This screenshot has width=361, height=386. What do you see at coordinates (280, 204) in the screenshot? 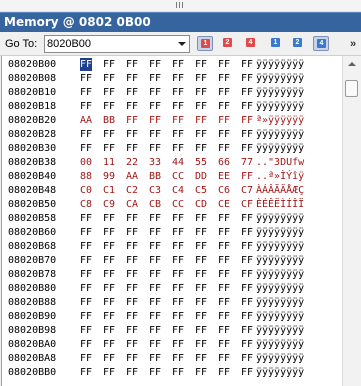
I see `ascii-column: ÈÉÊËÌÍÎÏ` at bounding box center [280, 204].